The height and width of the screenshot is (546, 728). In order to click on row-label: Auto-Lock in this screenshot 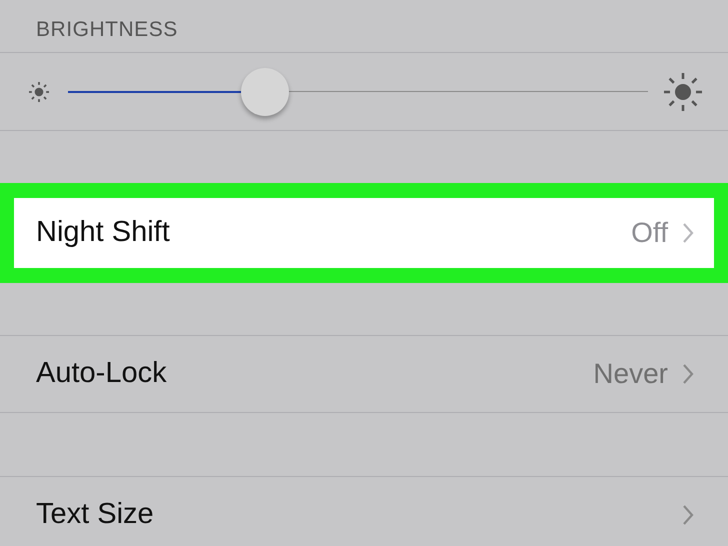, I will do `click(102, 374)`.